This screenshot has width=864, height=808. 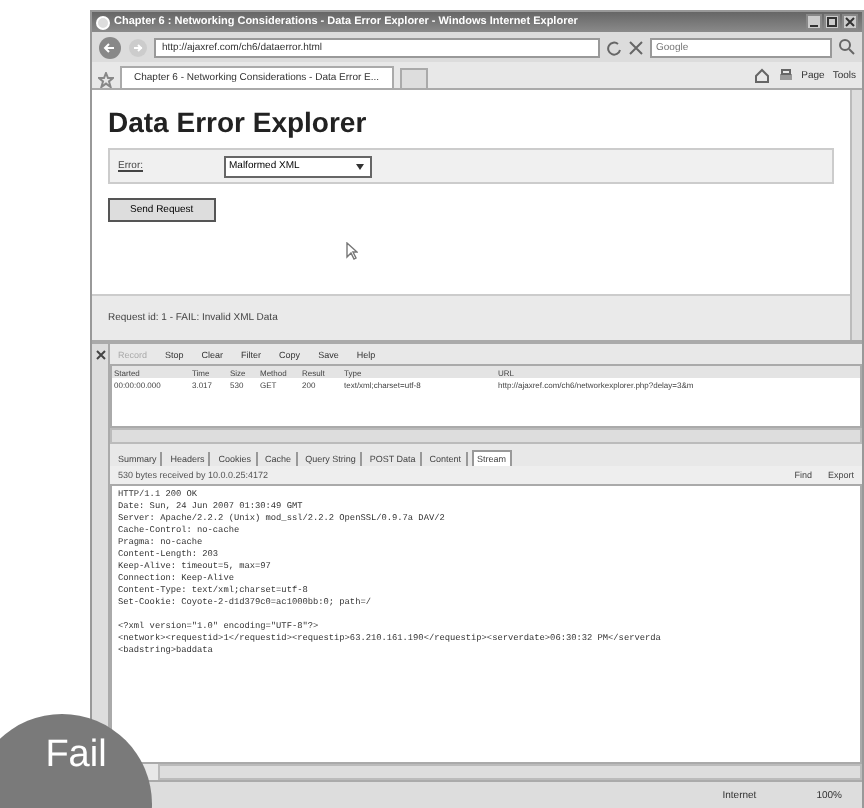 I want to click on minimize-icon, so click(x=814, y=22).